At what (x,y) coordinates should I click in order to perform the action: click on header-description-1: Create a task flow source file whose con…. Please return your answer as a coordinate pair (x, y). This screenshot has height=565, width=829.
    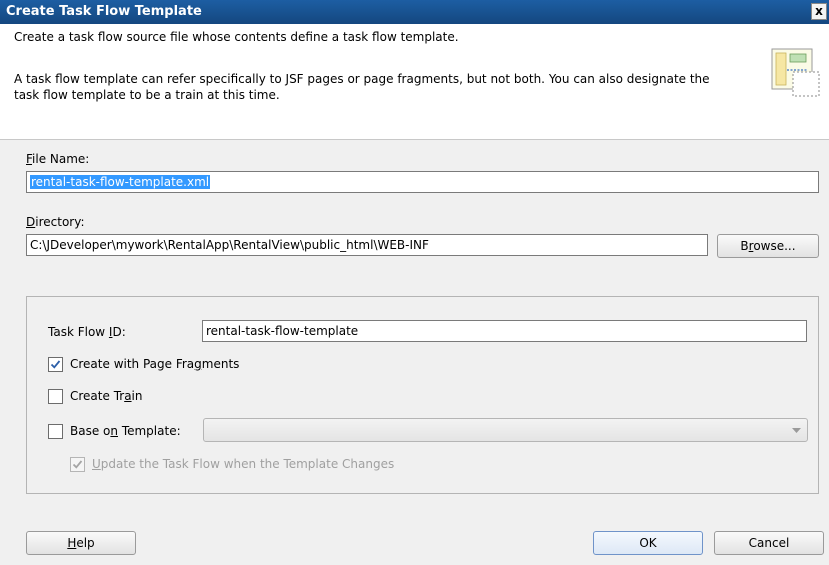
    Looking at the image, I should click on (236, 37).